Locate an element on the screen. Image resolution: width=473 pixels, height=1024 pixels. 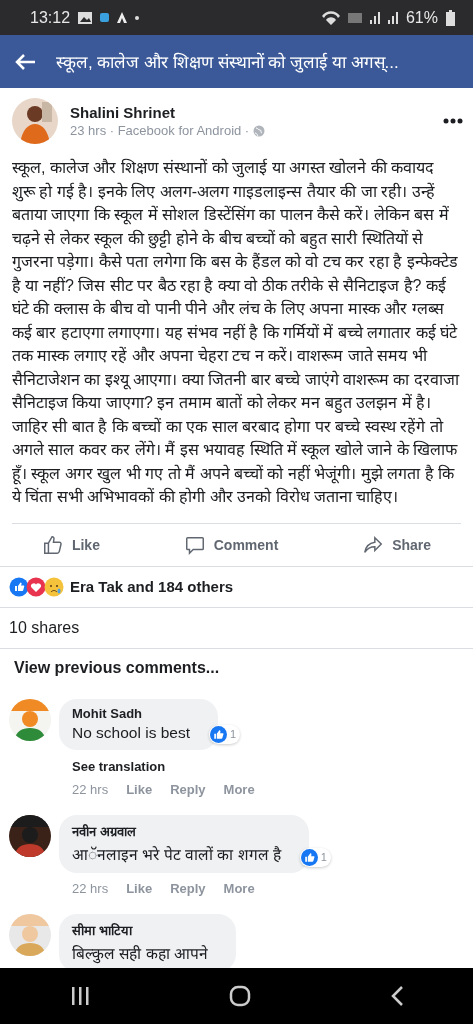
comment-button: Comment is located at coordinates (231, 544).